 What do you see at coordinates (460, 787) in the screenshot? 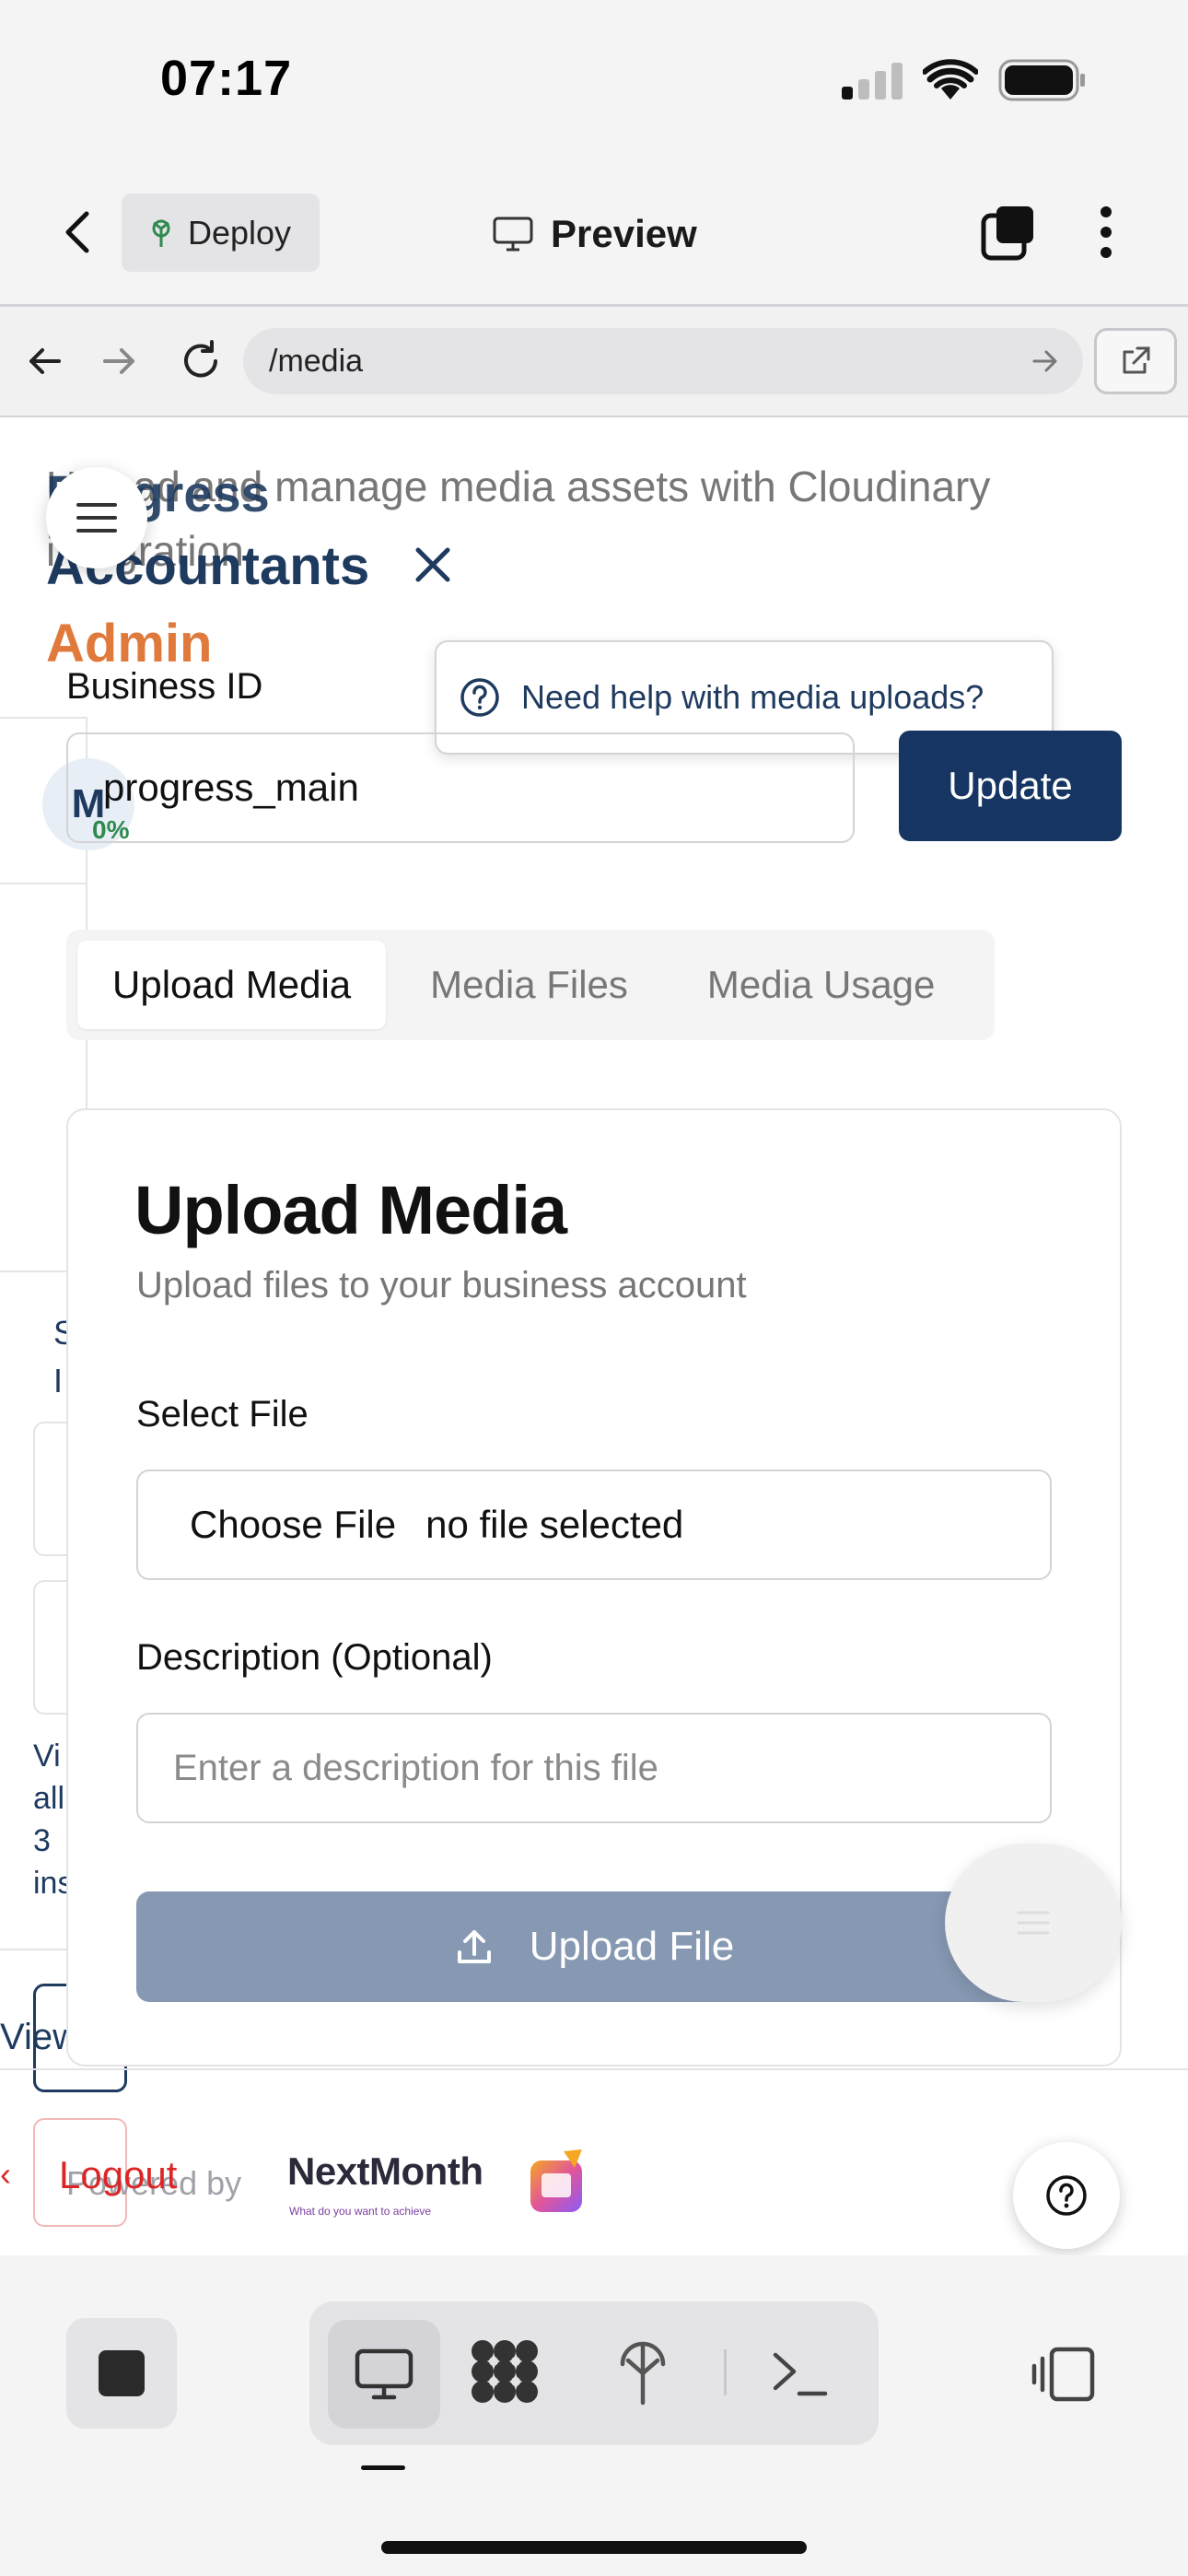
I see `business-id-input: progress_main` at bounding box center [460, 787].